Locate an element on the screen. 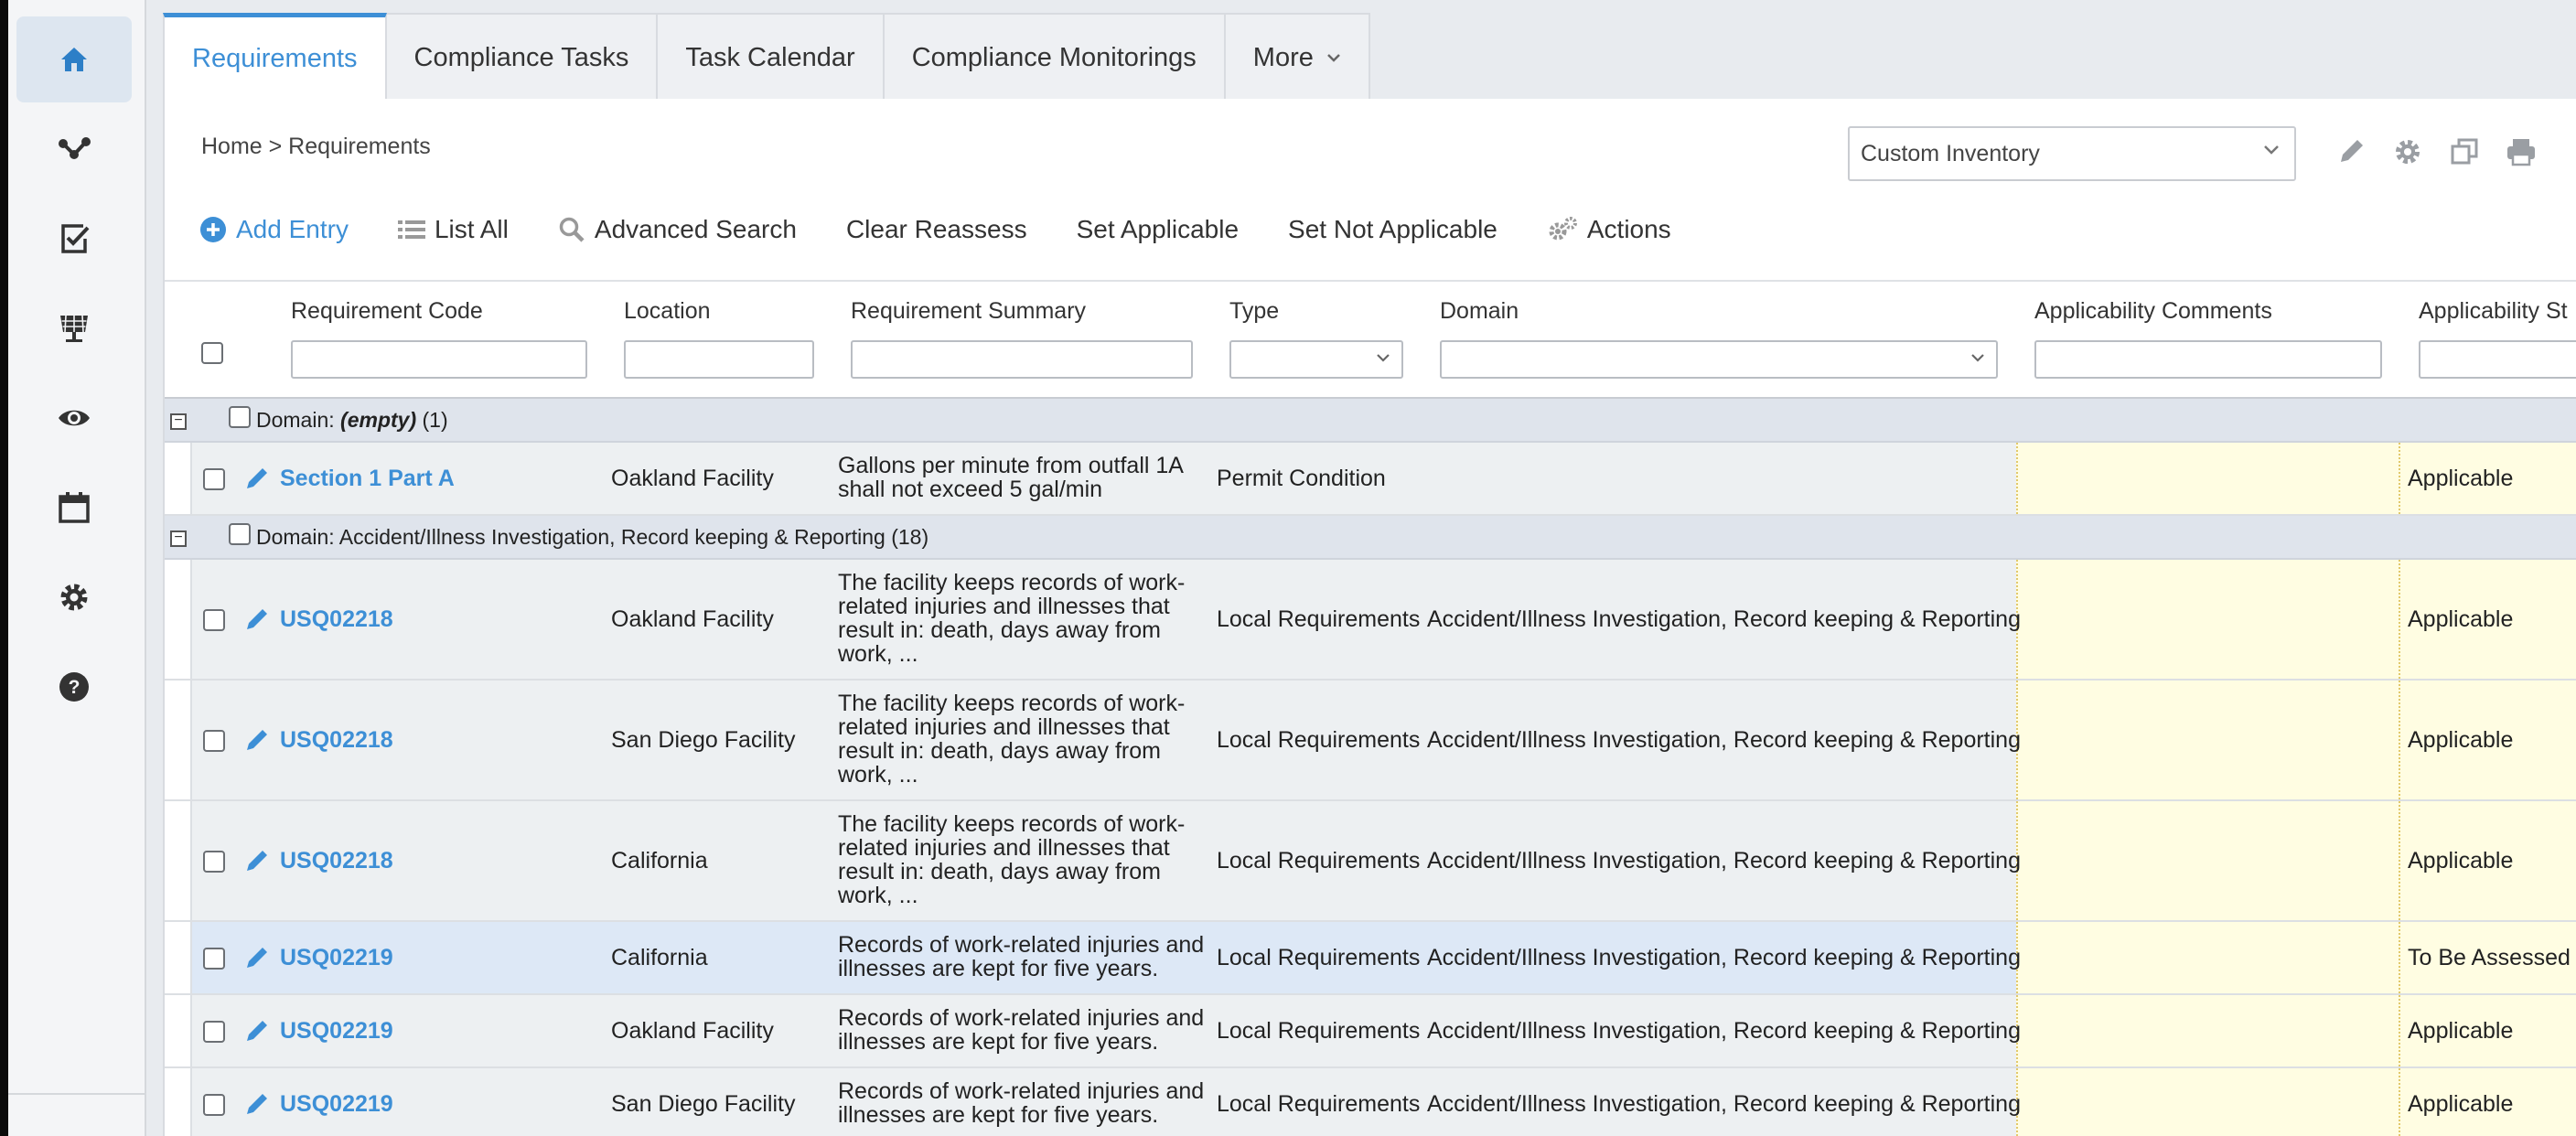  sidebar-item-help: ? is located at coordinates (74, 687).